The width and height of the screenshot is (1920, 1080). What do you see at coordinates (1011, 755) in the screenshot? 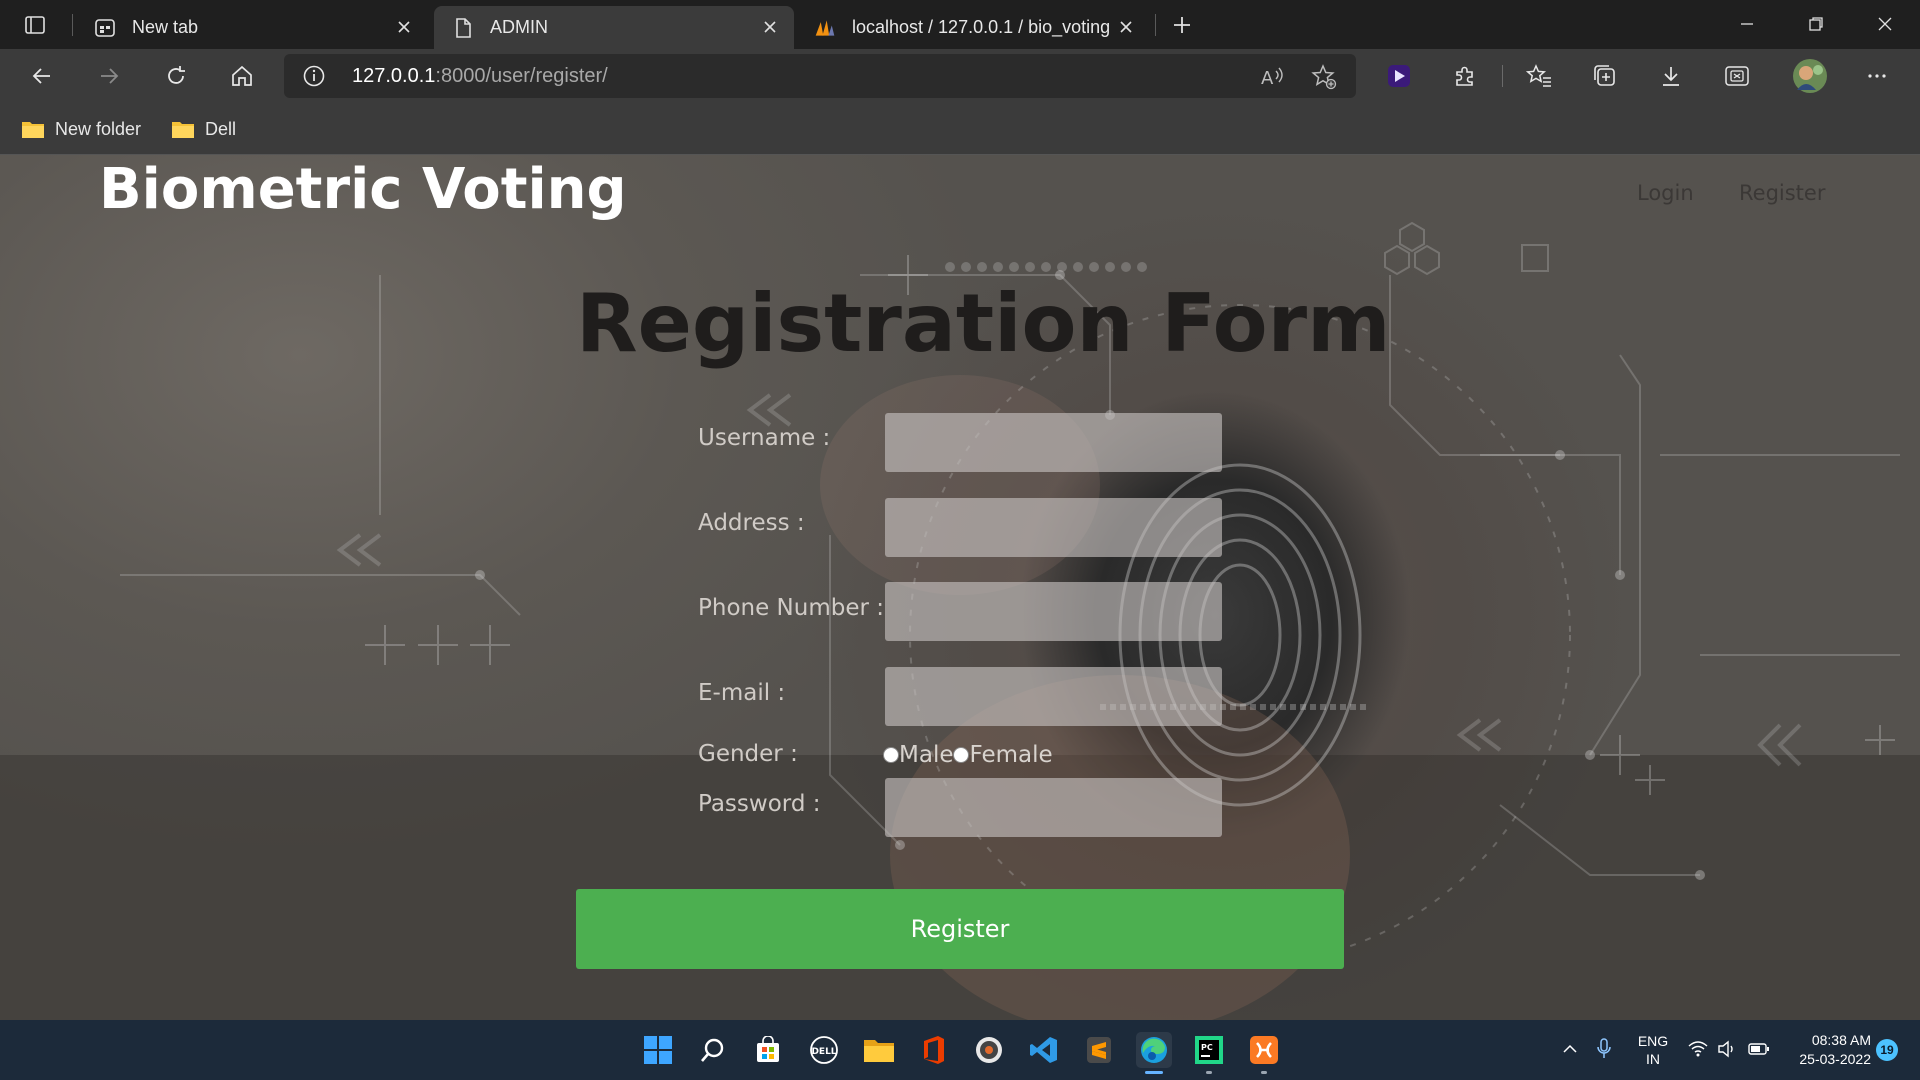
I see `gender-female-label: Female` at bounding box center [1011, 755].